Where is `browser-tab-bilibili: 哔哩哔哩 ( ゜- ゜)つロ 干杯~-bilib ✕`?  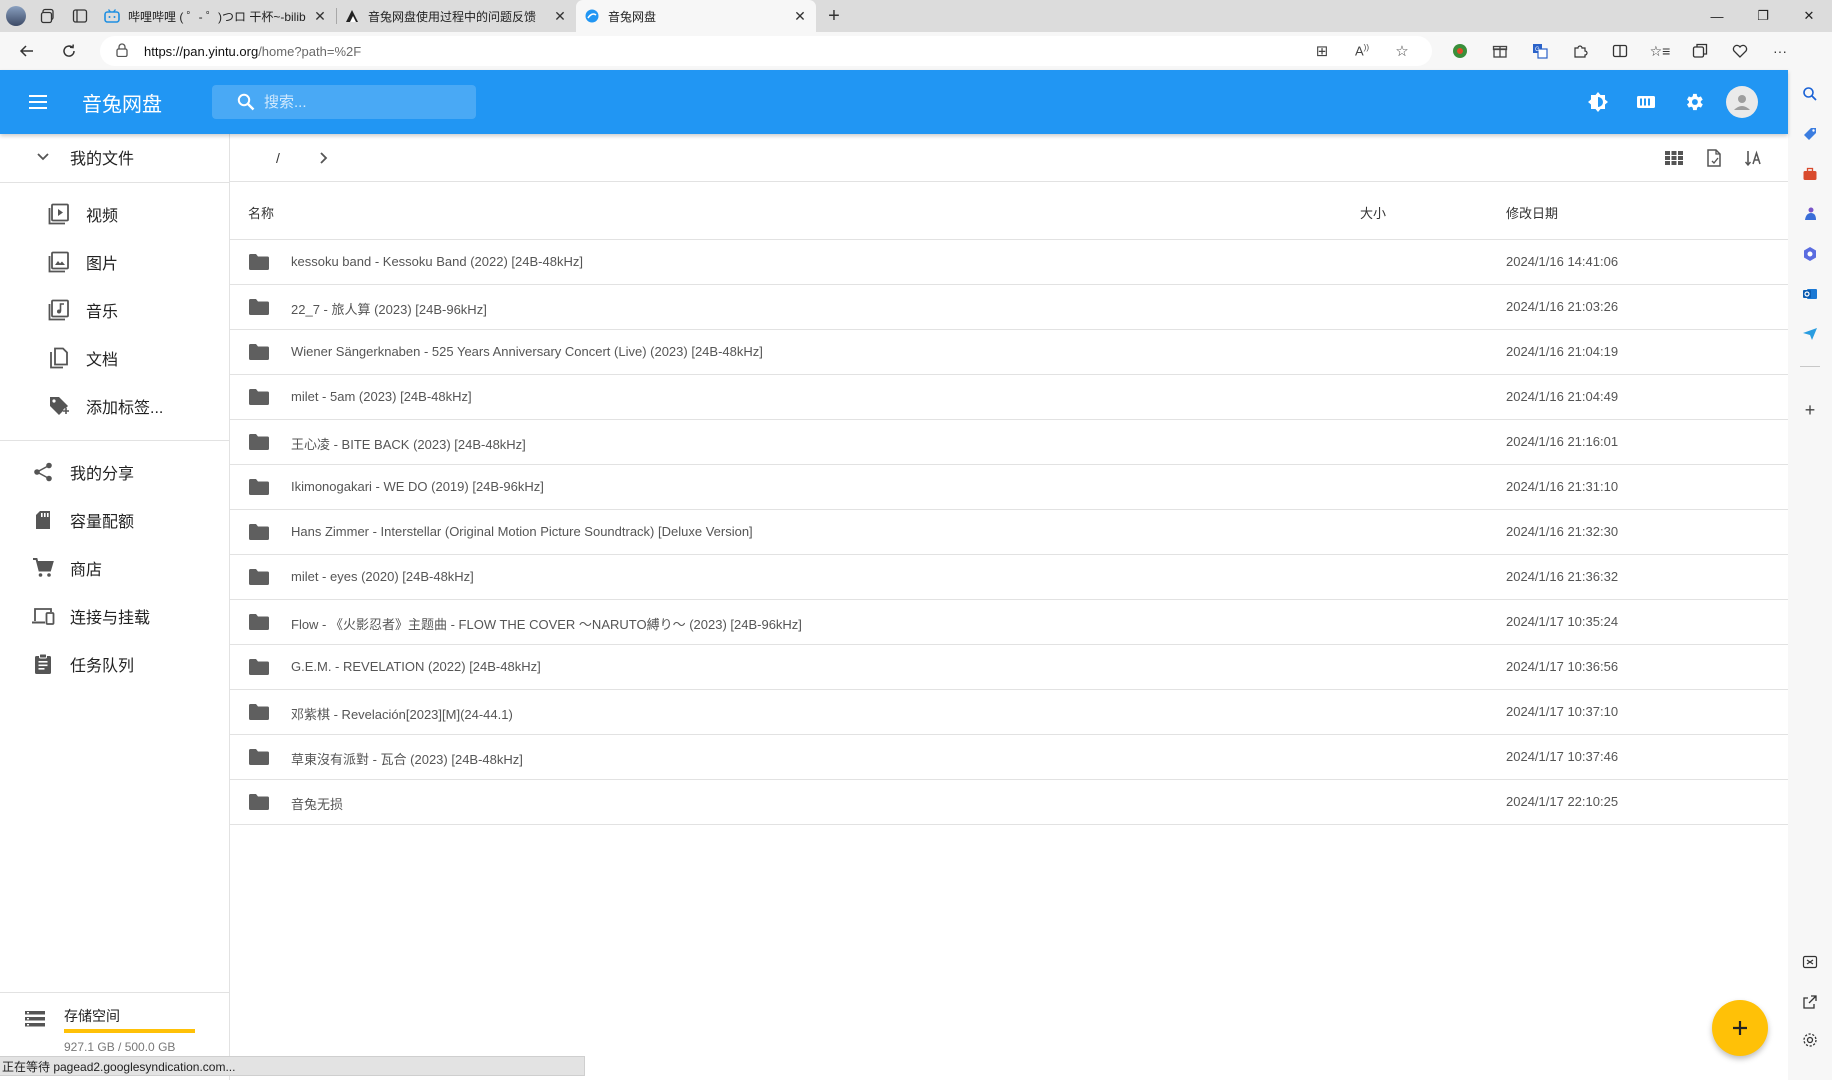
browser-tab-bilibili: 哔哩哔哩 ( ゜- ゜)つロ 干杯~-bilib ✕ is located at coordinates (216, 16).